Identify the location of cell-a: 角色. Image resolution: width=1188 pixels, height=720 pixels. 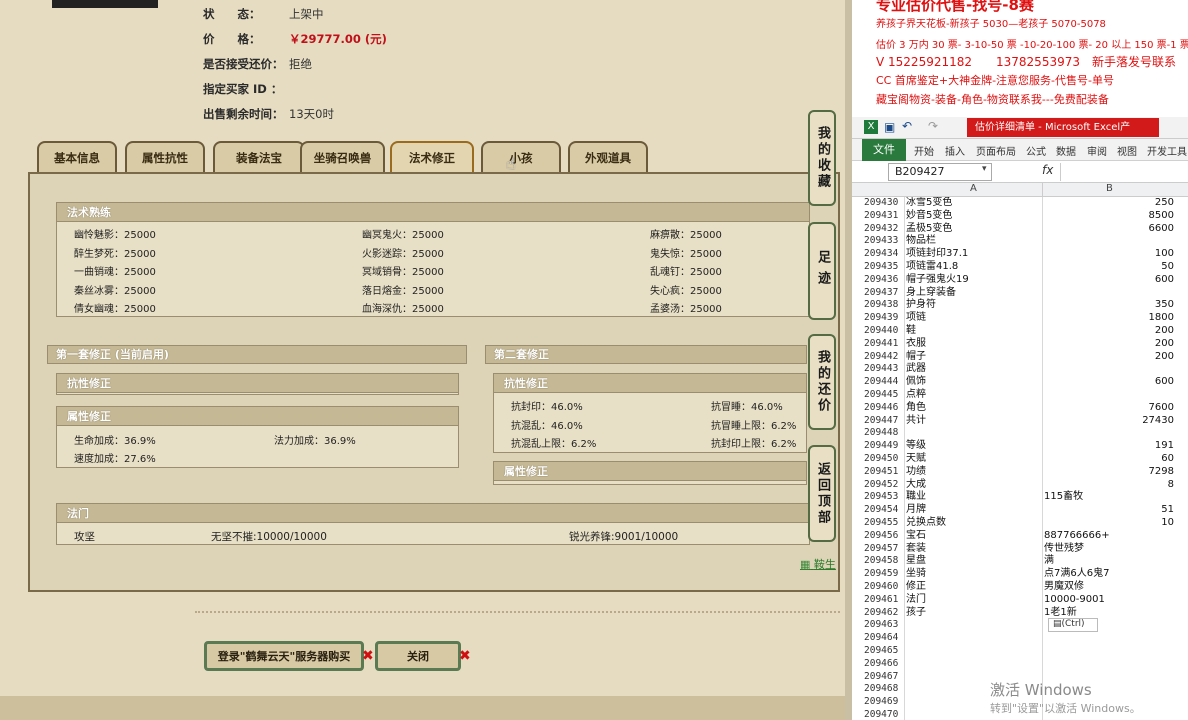
(916, 408).